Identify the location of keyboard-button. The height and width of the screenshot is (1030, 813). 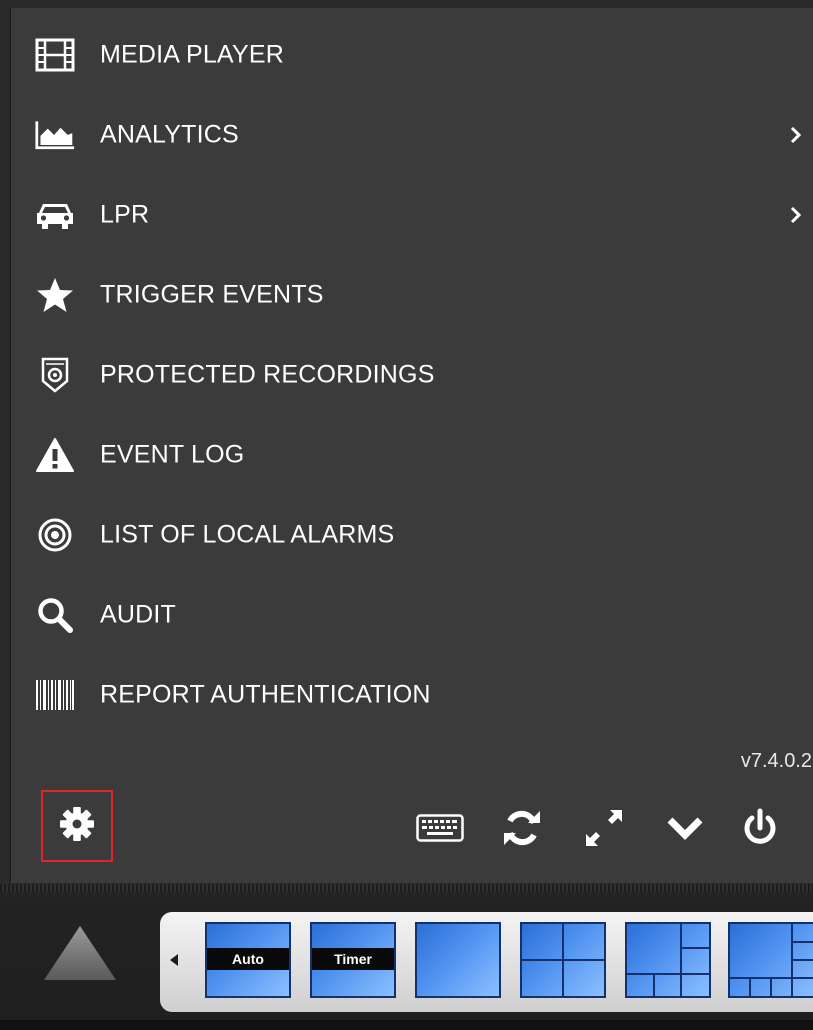
(440, 830).